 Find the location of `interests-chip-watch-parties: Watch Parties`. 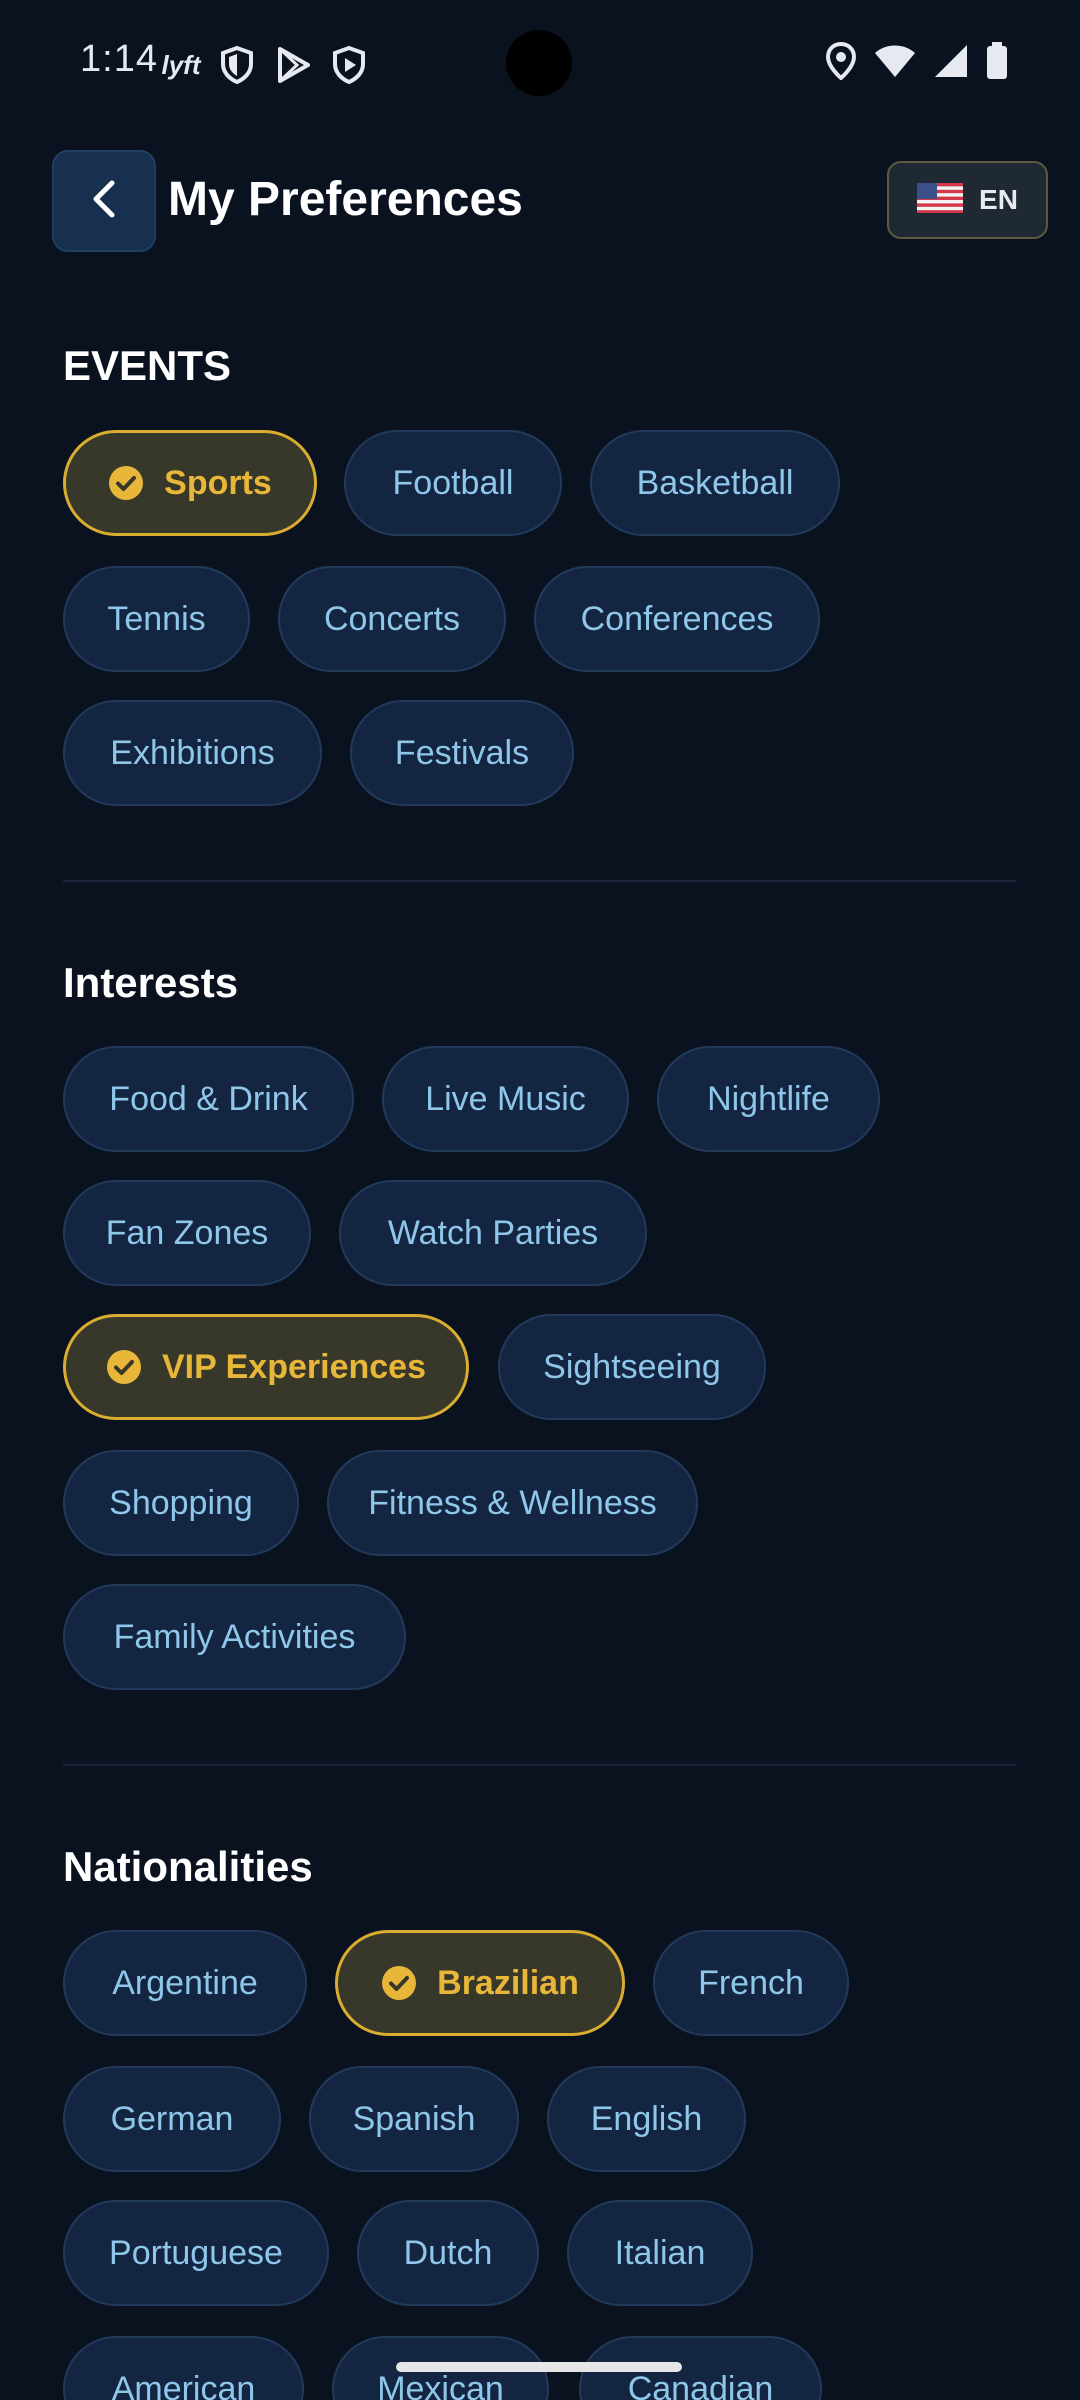

interests-chip-watch-parties: Watch Parties is located at coordinates (493, 1233).